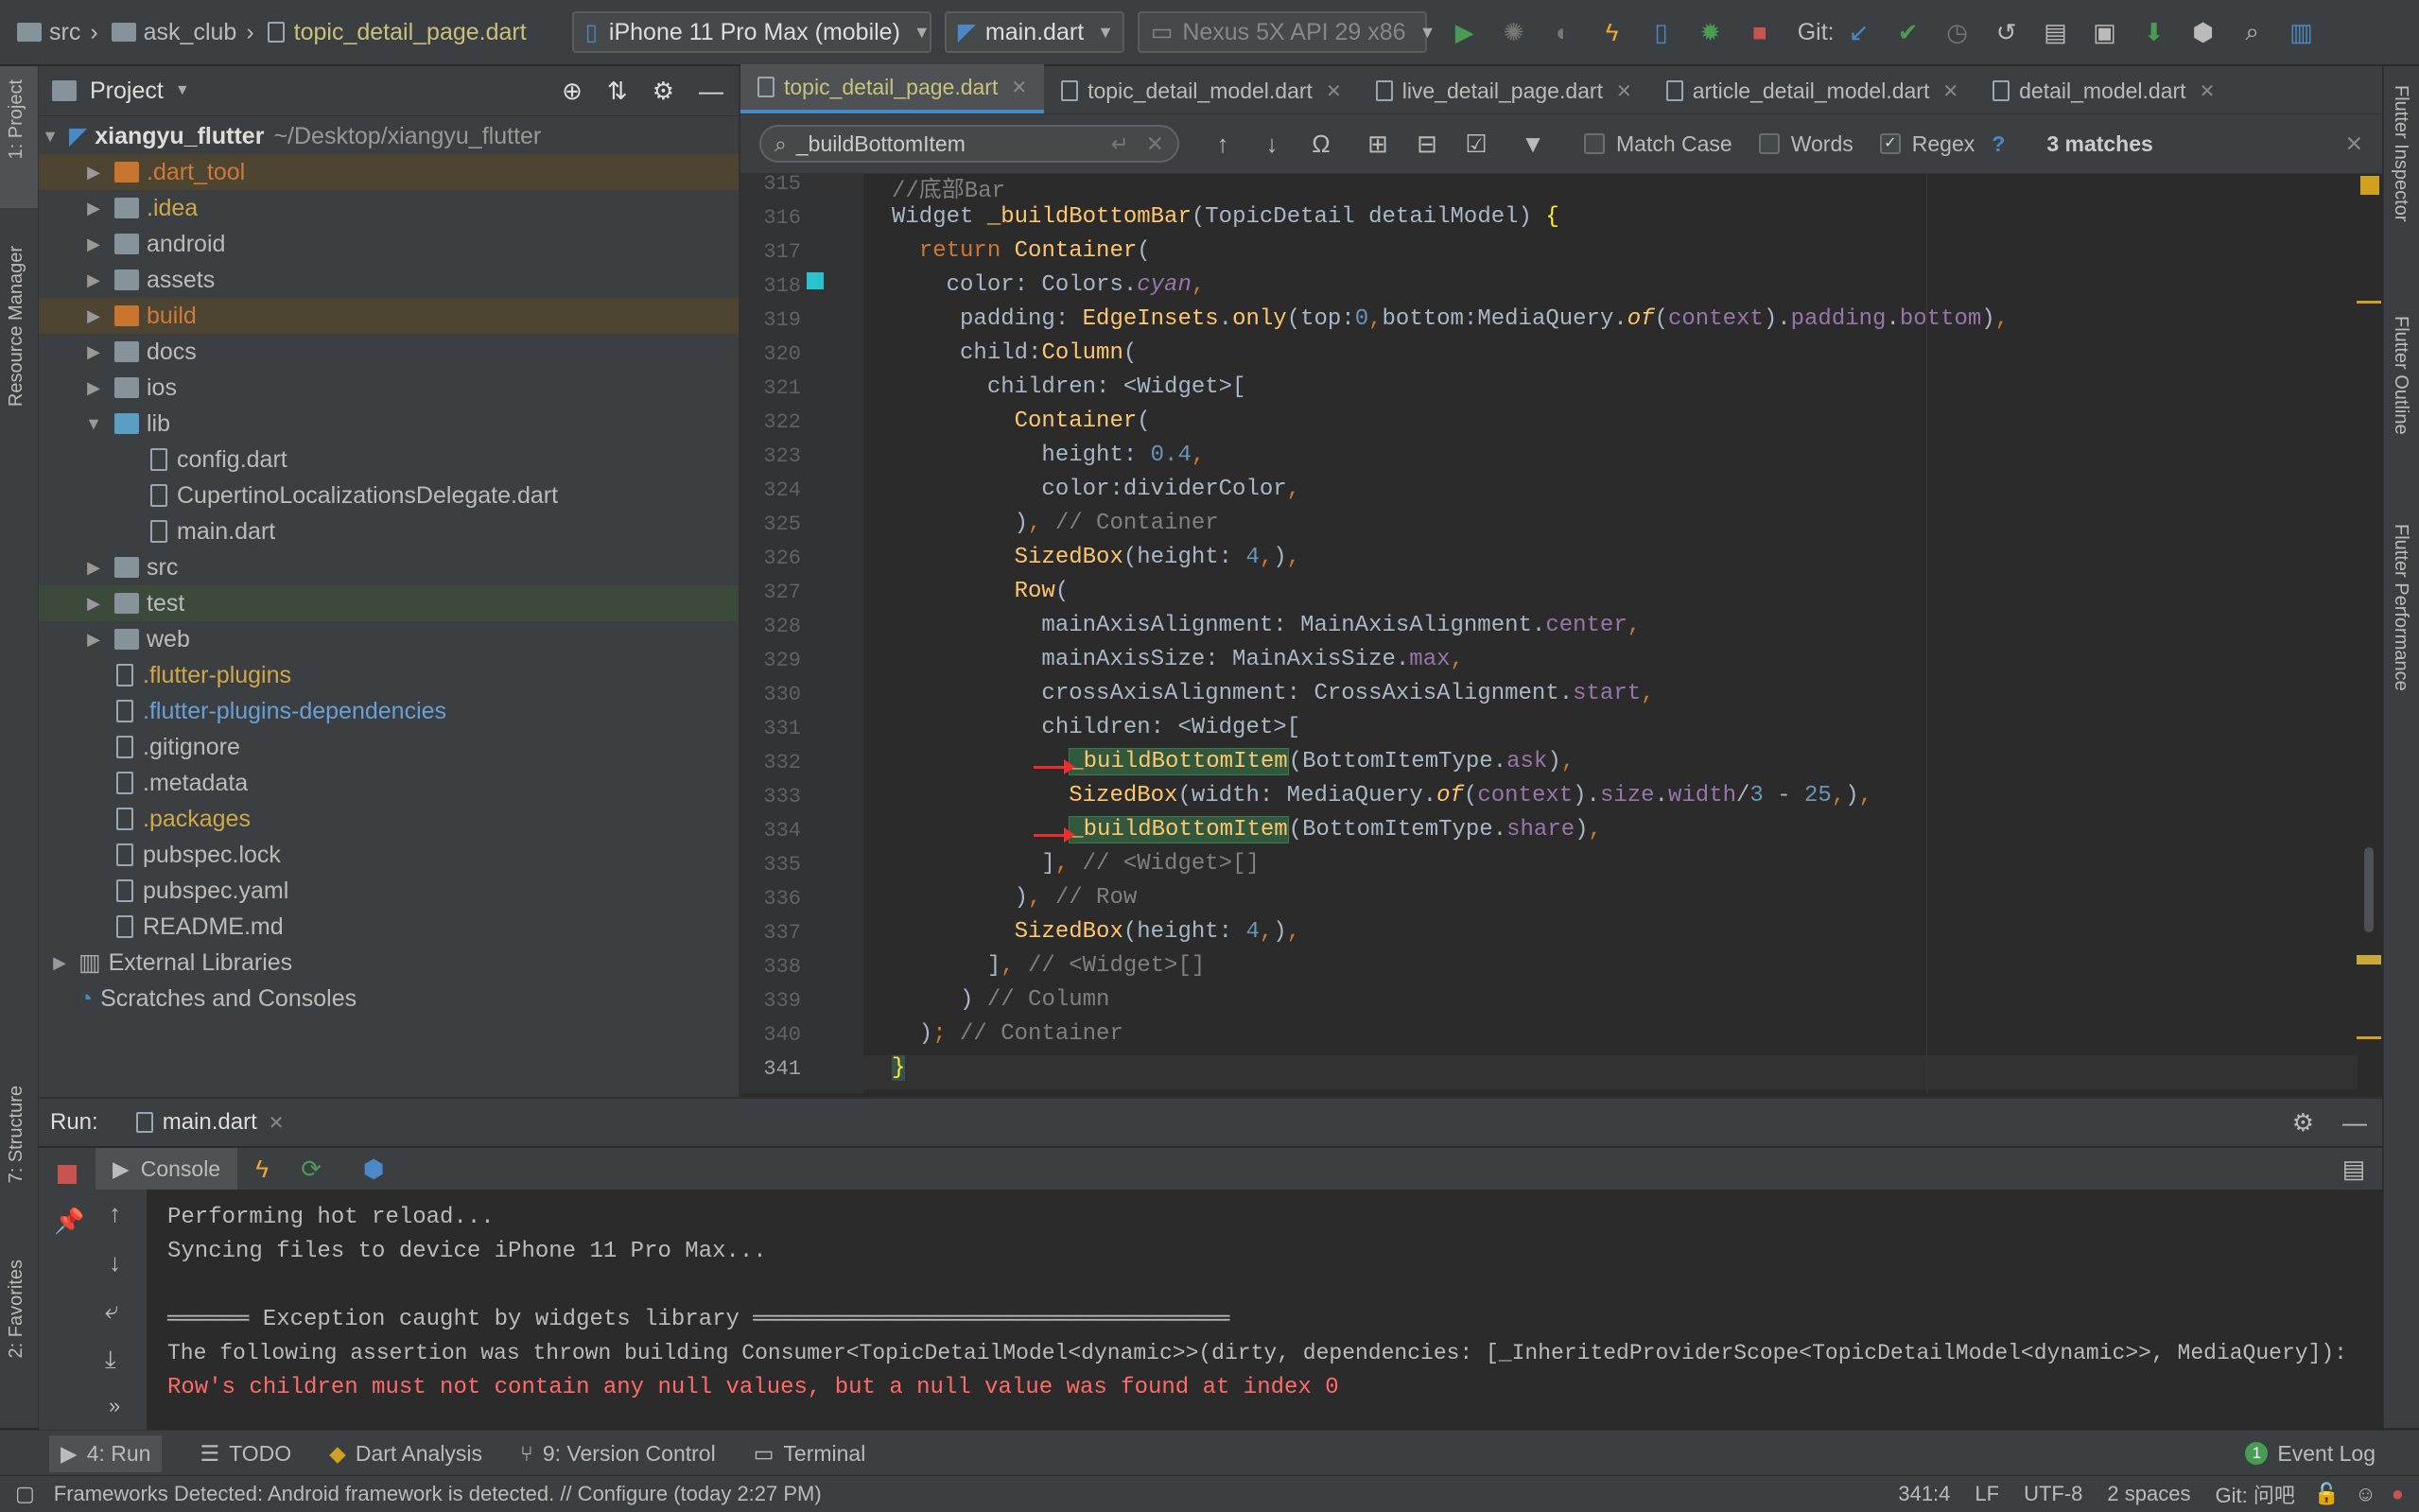 The width and height of the screenshot is (2419, 1512). I want to click on flutter-inspector-tab: Flutter Inspector, so click(2400, 153).